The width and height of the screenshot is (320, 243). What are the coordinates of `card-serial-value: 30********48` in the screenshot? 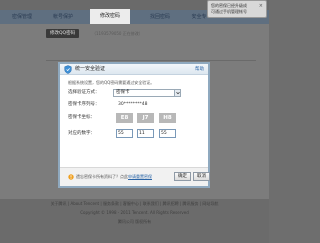 It's located at (133, 104).